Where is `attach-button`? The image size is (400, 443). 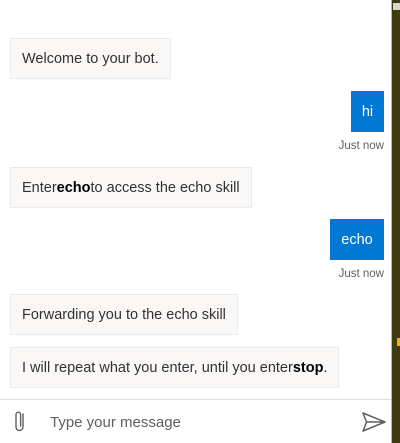 attach-button is located at coordinates (20, 422).